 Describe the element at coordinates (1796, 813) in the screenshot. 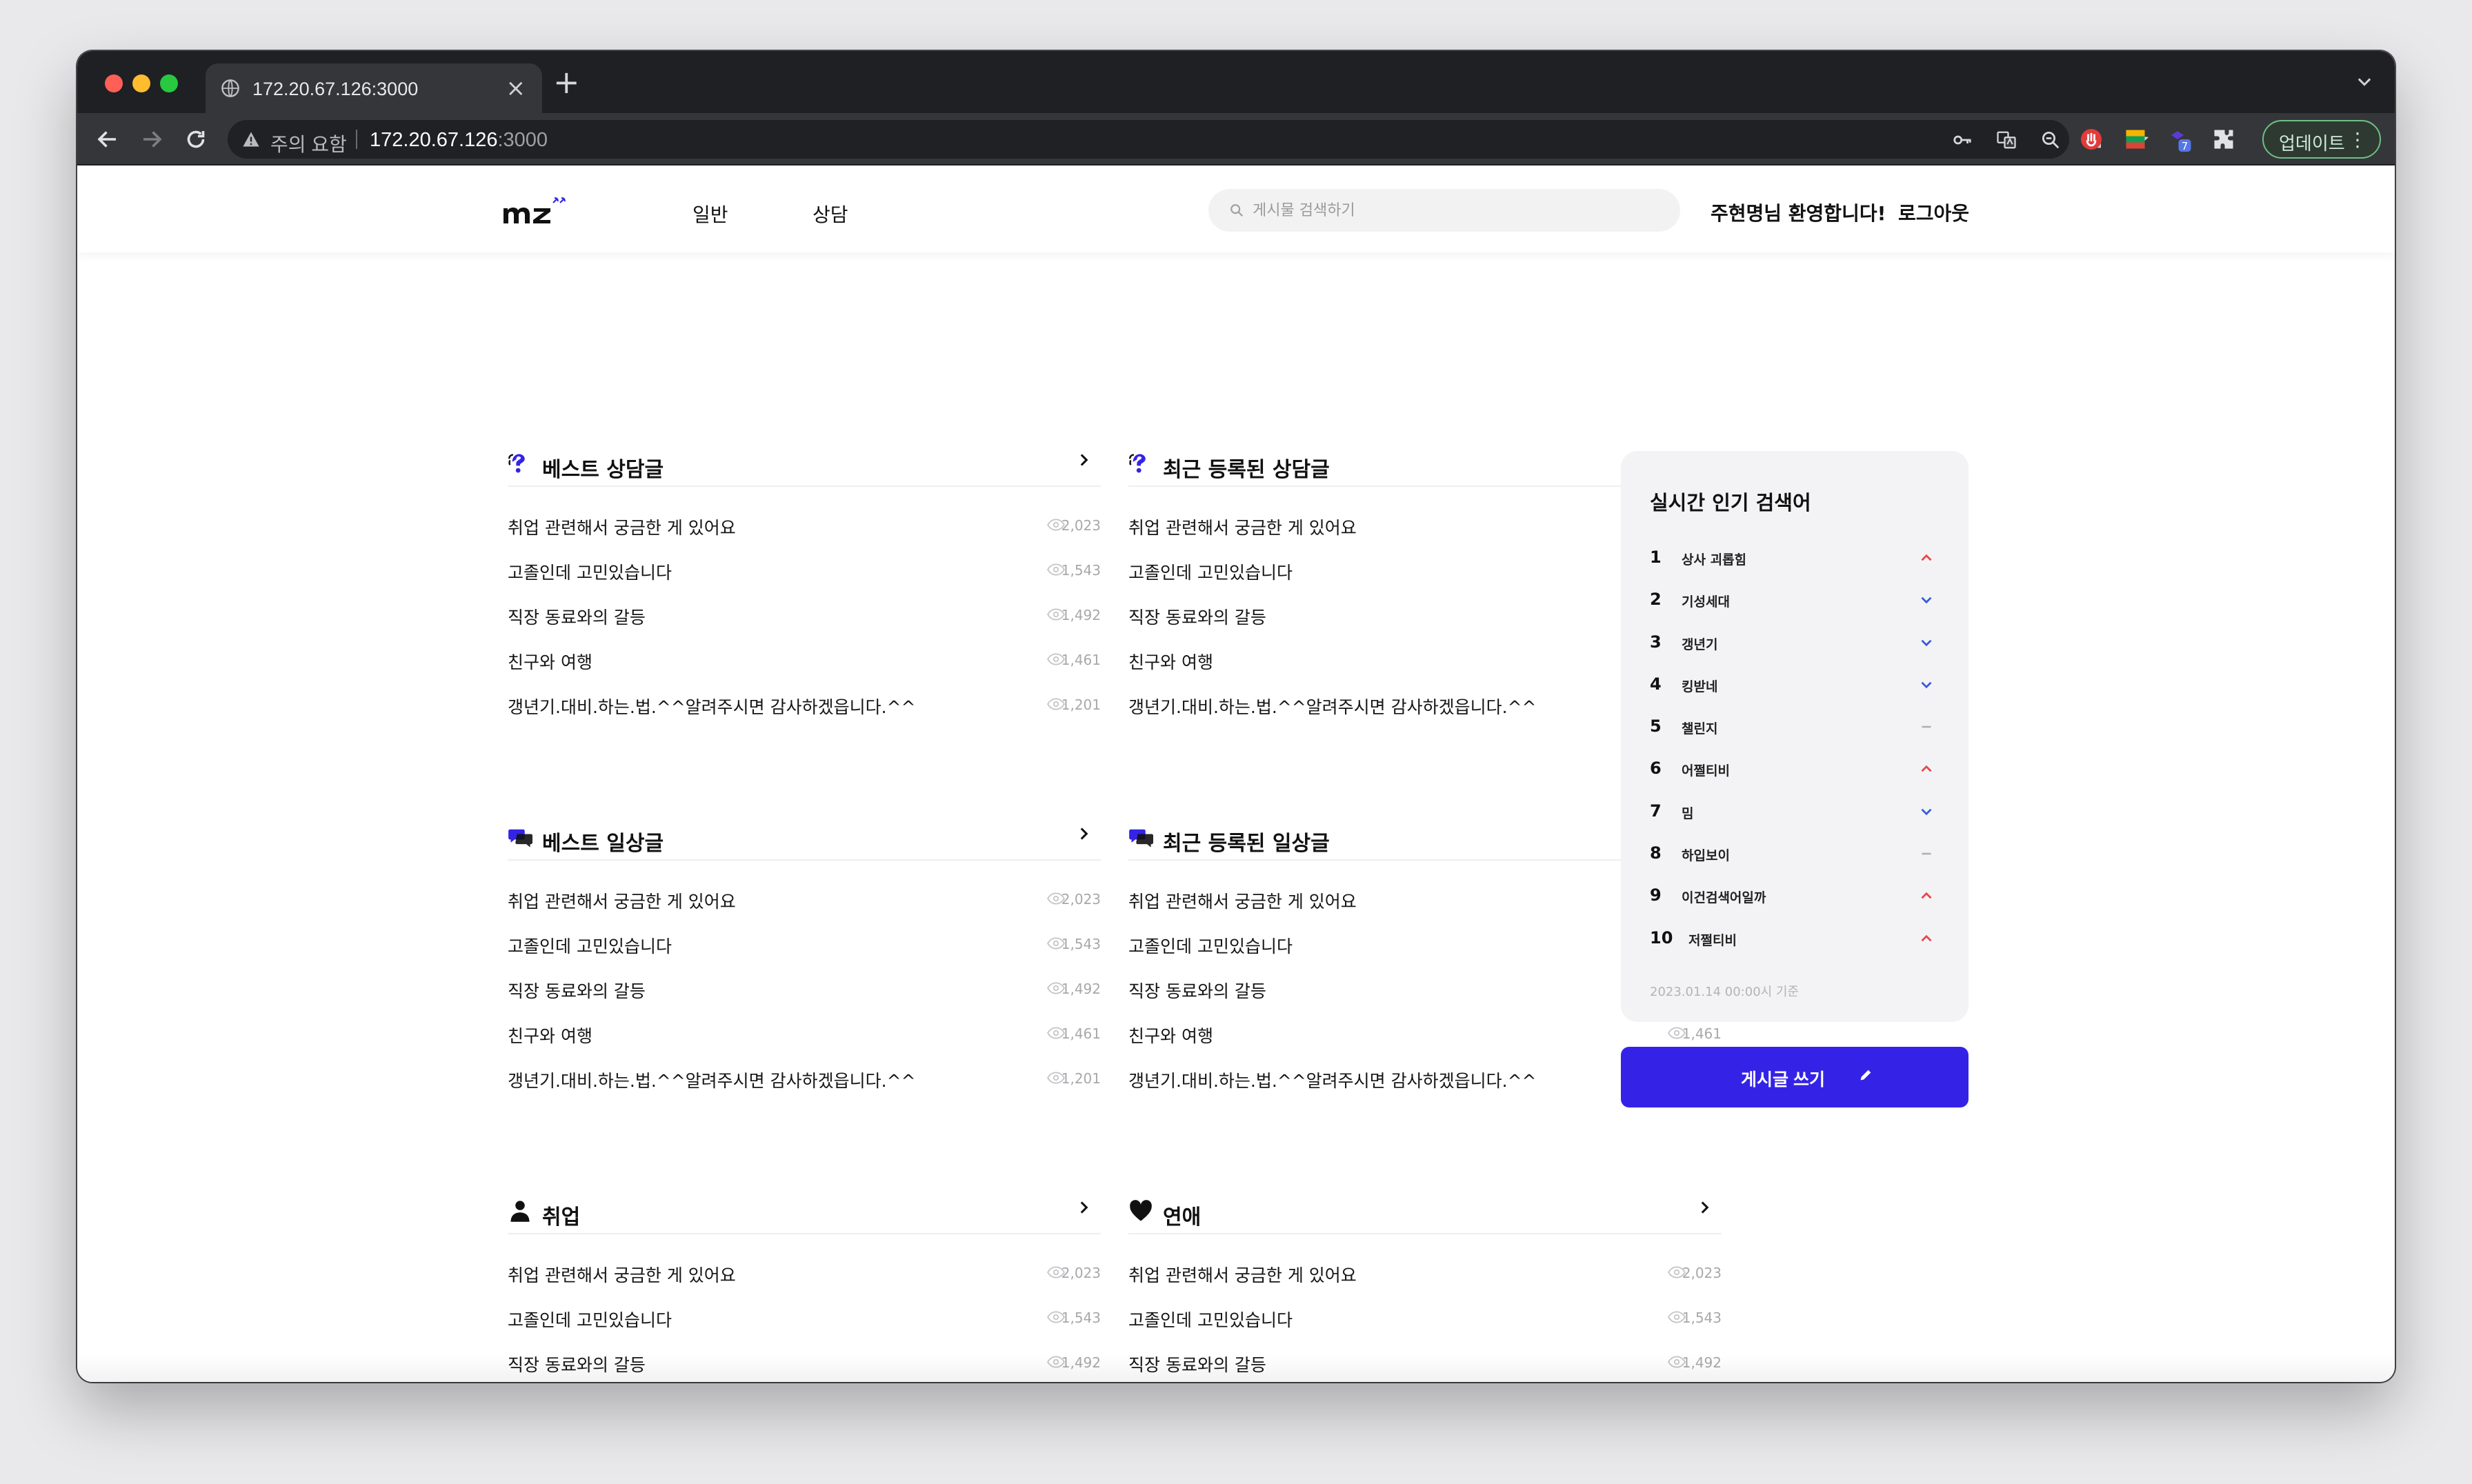

I see `trending-item: 7밈` at that location.